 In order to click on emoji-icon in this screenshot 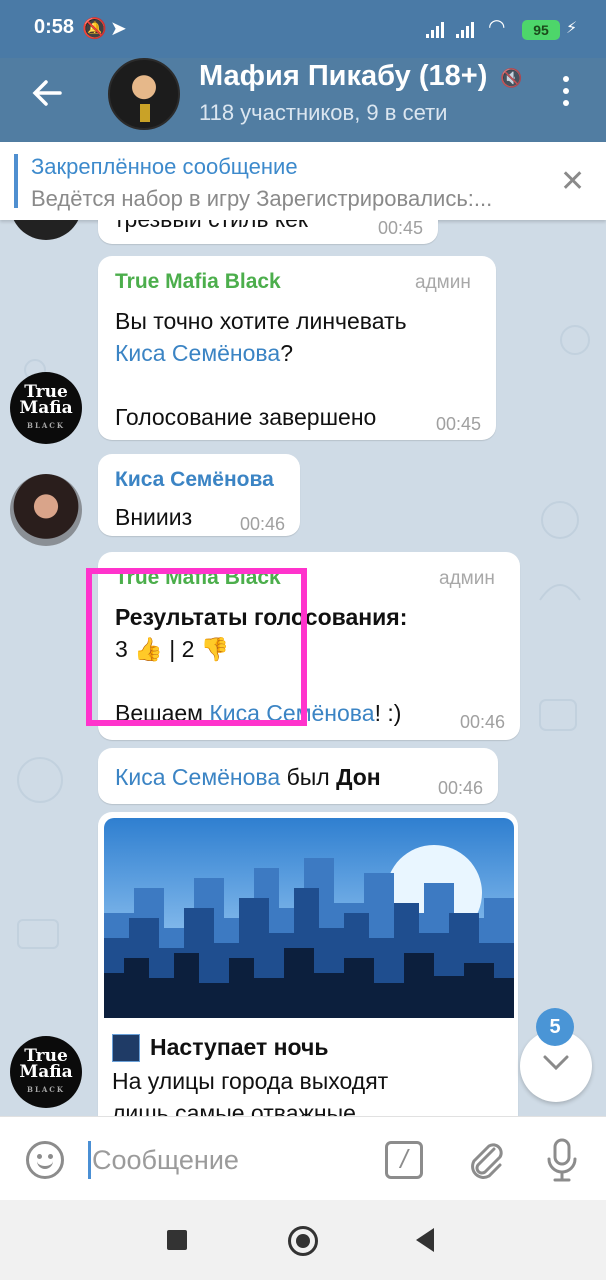, I will do `click(45, 1160)`.